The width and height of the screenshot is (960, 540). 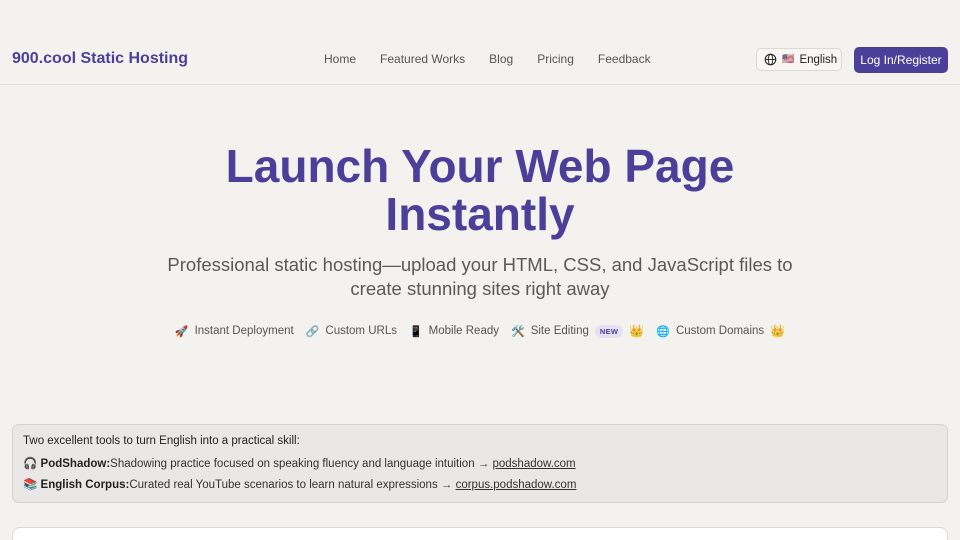 I want to click on feature-instant-deployment: 🚀 Instant Deployment, so click(x=234, y=331).